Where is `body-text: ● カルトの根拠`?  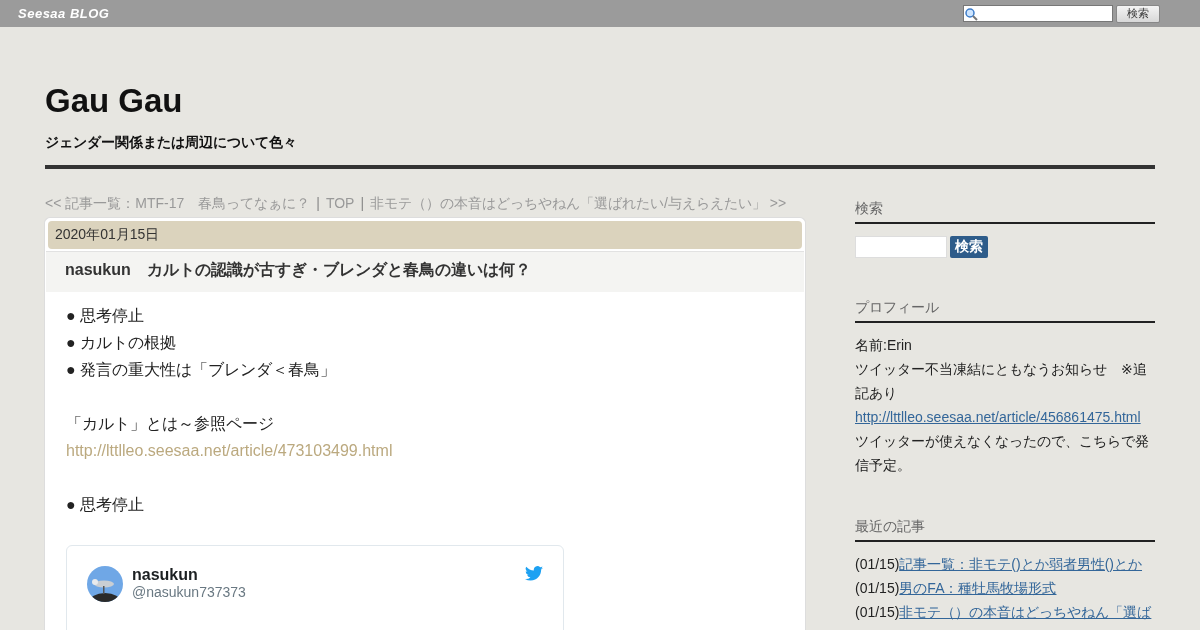 body-text: ● カルトの根拠 is located at coordinates (122, 343).